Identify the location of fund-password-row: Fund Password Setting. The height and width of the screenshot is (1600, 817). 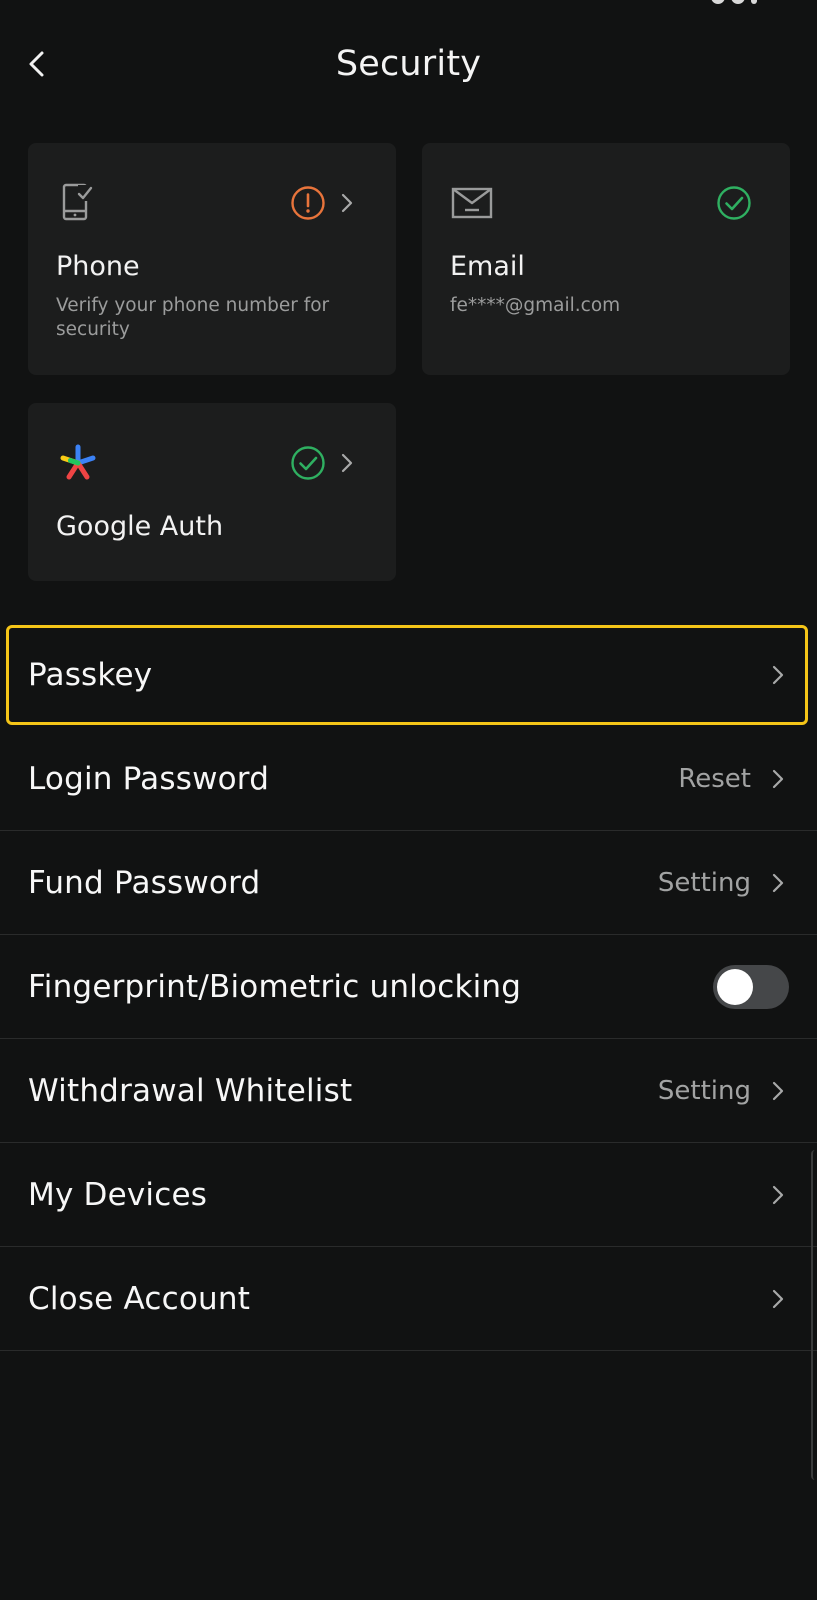
(408, 883).